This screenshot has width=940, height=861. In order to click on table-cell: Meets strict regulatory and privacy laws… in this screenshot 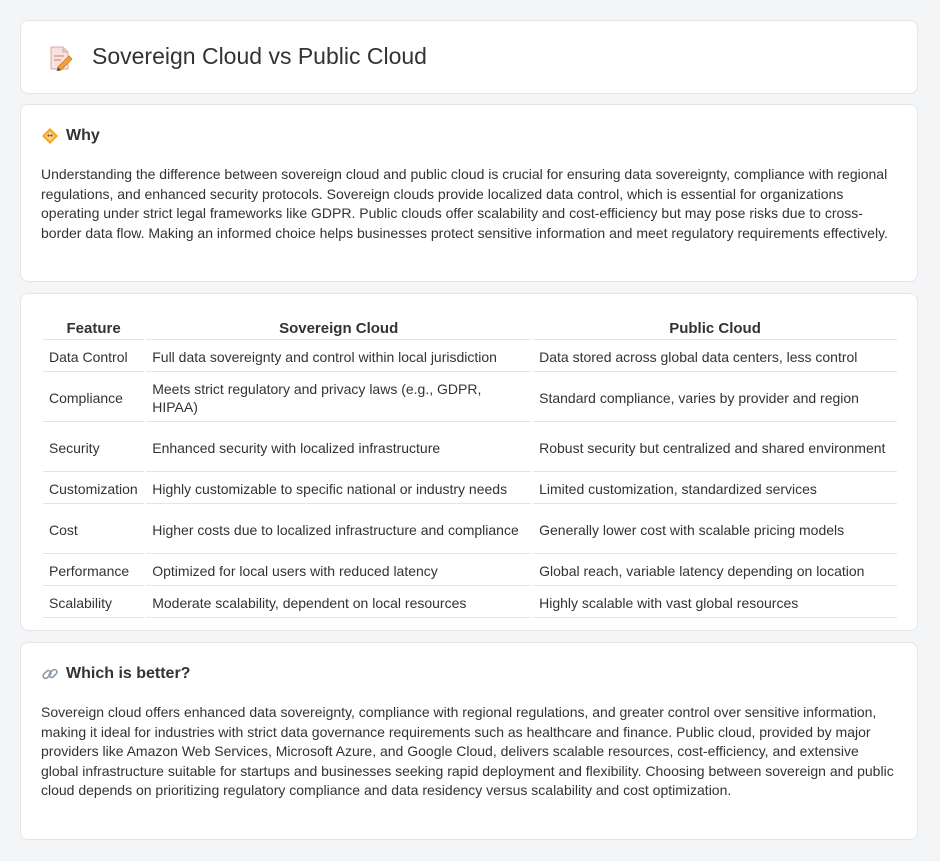, I will do `click(339, 398)`.